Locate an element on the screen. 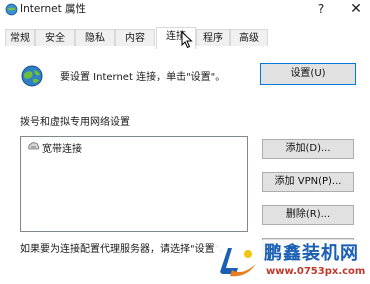 Image resolution: width=370 pixels, height=284 pixels. watermark-url: www.0753px.com is located at coordinates (316, 271).